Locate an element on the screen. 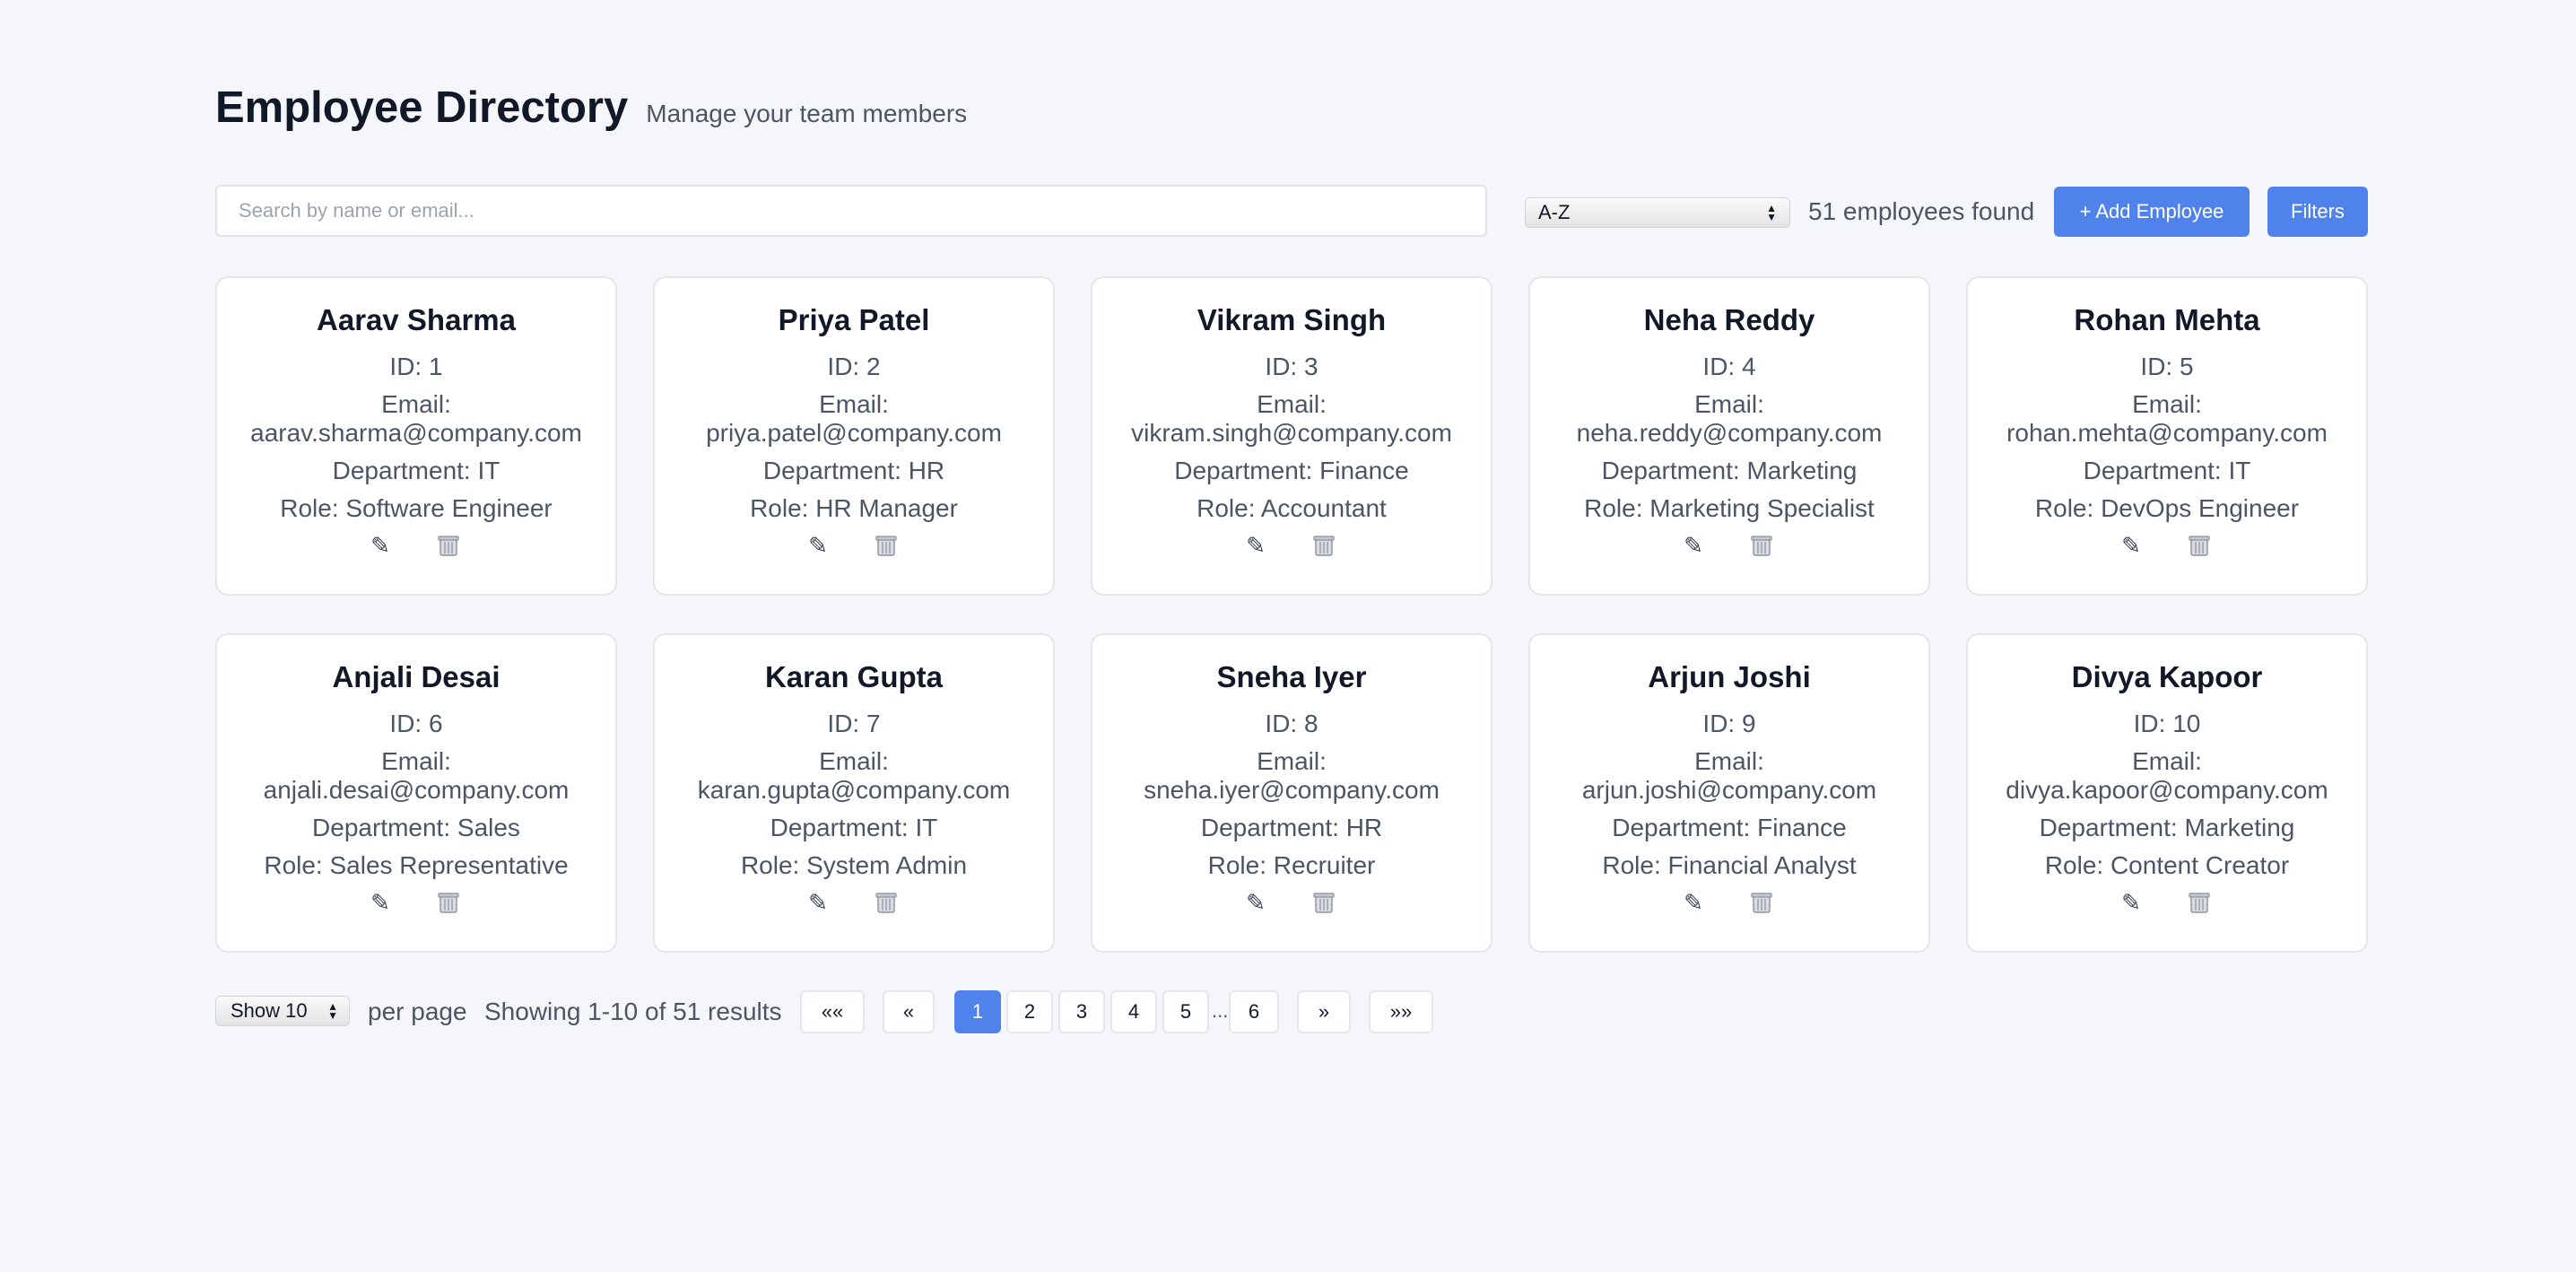  page-subtitle: Manage your team members is located at coordinates (807, 113).